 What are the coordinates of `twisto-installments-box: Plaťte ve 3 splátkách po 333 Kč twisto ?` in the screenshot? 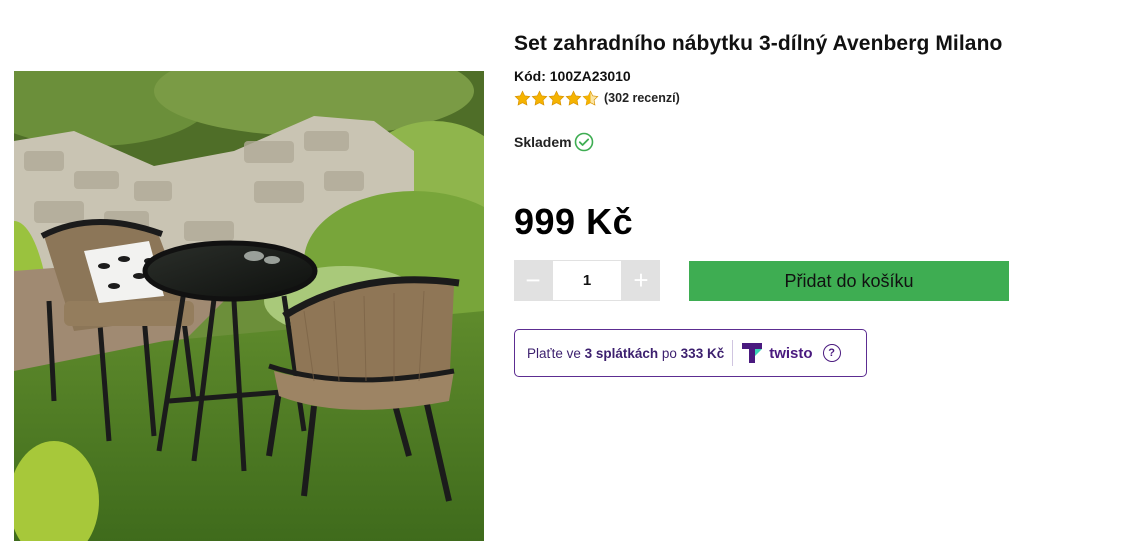 It's located at (690, 353).